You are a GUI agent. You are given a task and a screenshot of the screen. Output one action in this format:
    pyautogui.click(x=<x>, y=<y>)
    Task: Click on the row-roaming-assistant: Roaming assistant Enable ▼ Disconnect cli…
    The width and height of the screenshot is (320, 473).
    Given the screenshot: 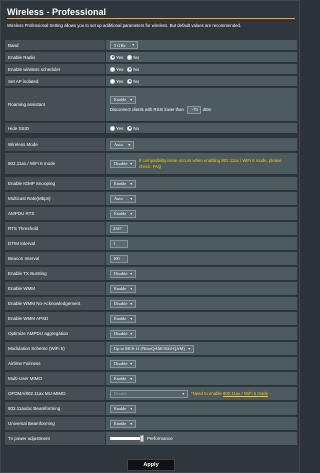 What is the action you would take?
    pyautogui.click(x=151, y=105)
    